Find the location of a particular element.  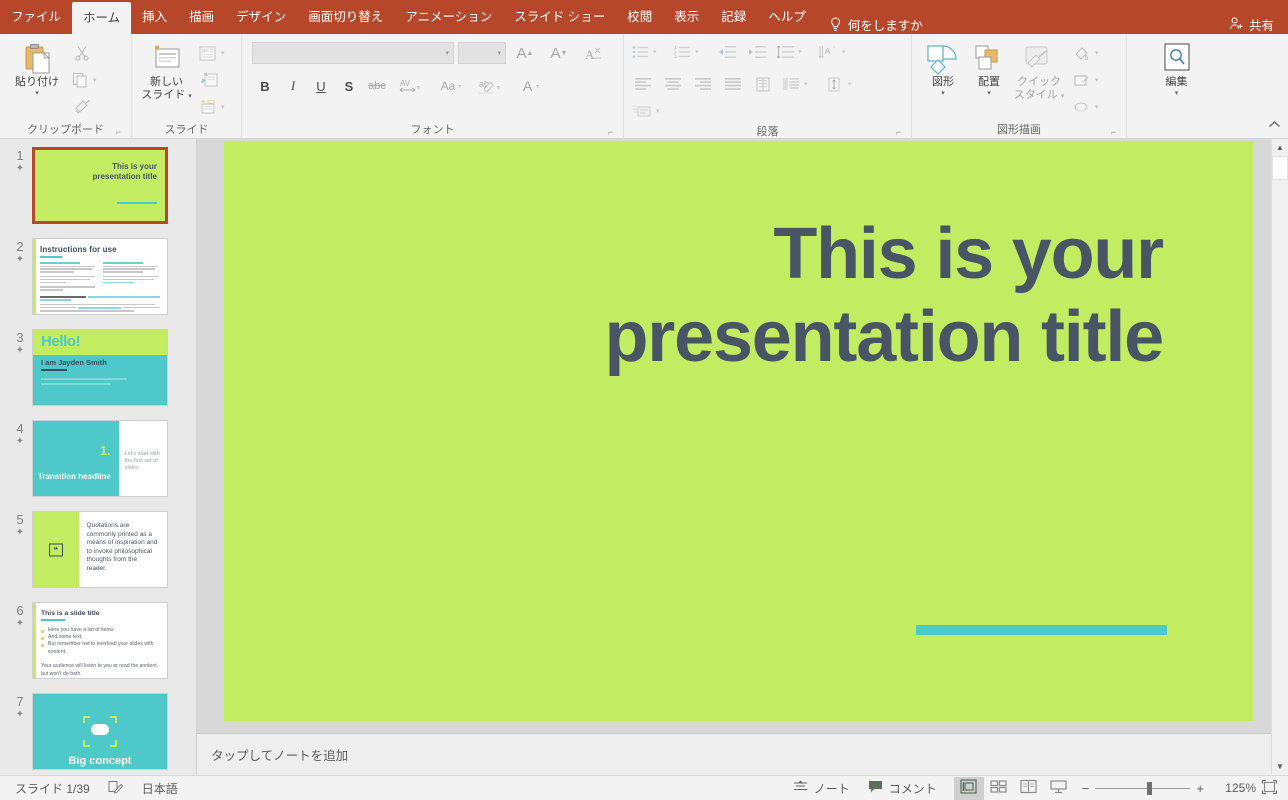

format-painter-button is located at coordinates (82, 107).